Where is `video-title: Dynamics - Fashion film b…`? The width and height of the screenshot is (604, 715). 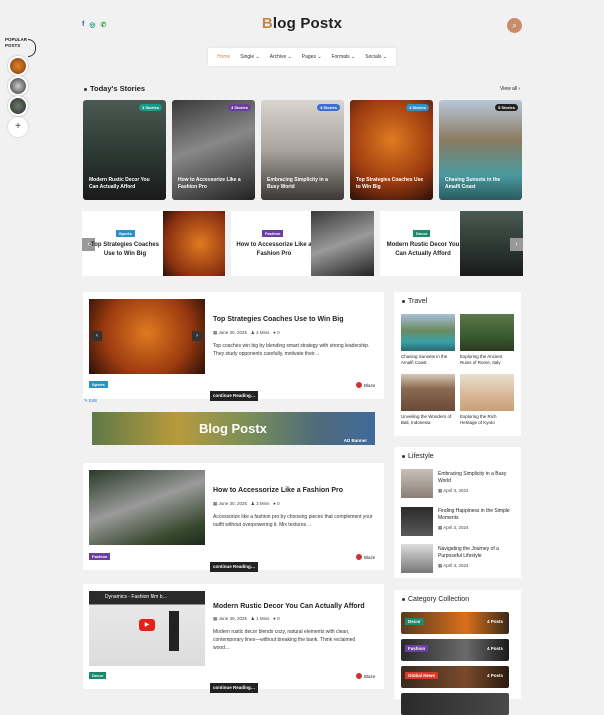
video-title: Dynamics - Fashion film b… is located at coordinates (136, 597).